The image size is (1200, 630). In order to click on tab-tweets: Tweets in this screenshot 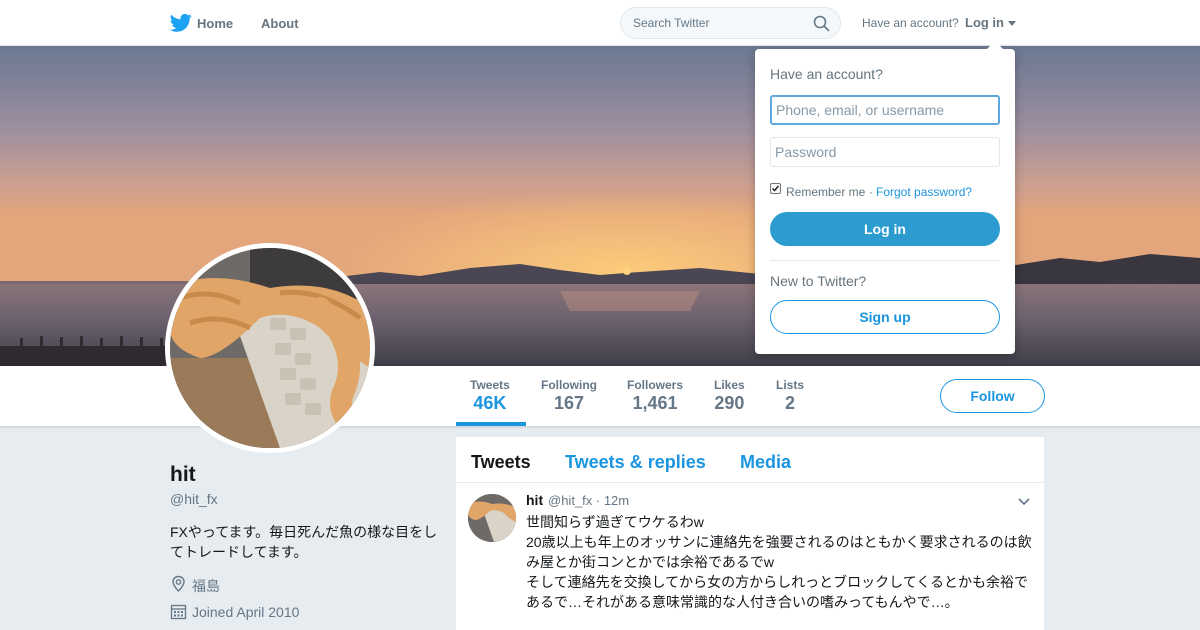, I will do `click(501, 462)`.